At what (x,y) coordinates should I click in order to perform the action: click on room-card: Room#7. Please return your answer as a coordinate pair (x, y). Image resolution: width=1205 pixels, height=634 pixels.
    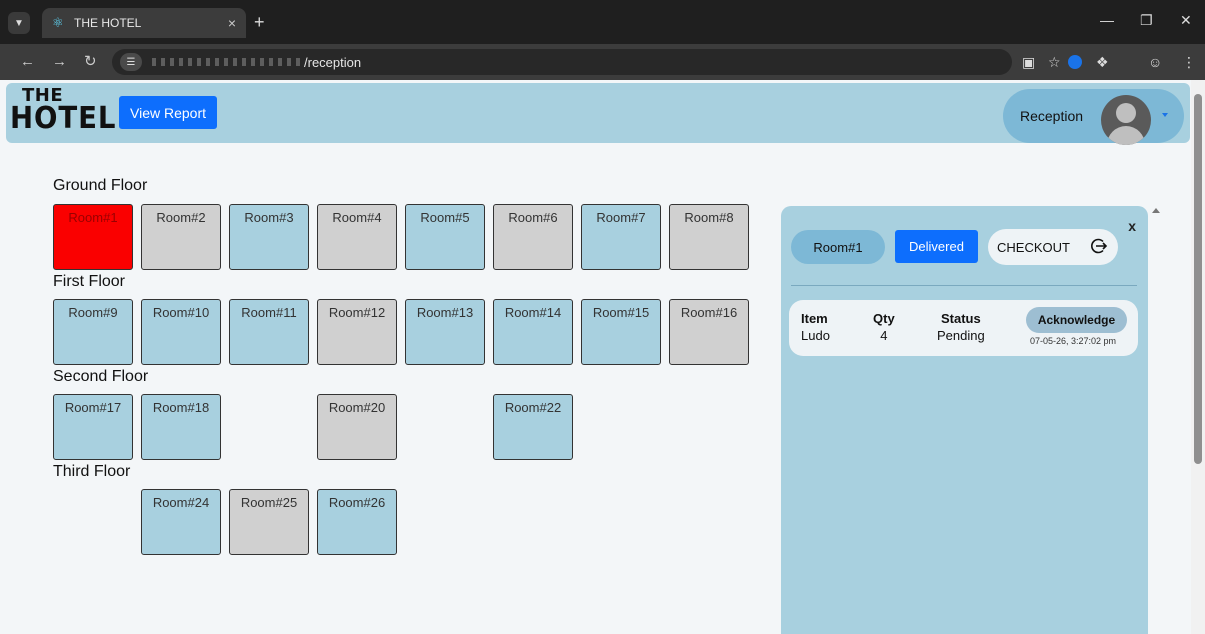
    Looking at the image, I should click on (621, 237).